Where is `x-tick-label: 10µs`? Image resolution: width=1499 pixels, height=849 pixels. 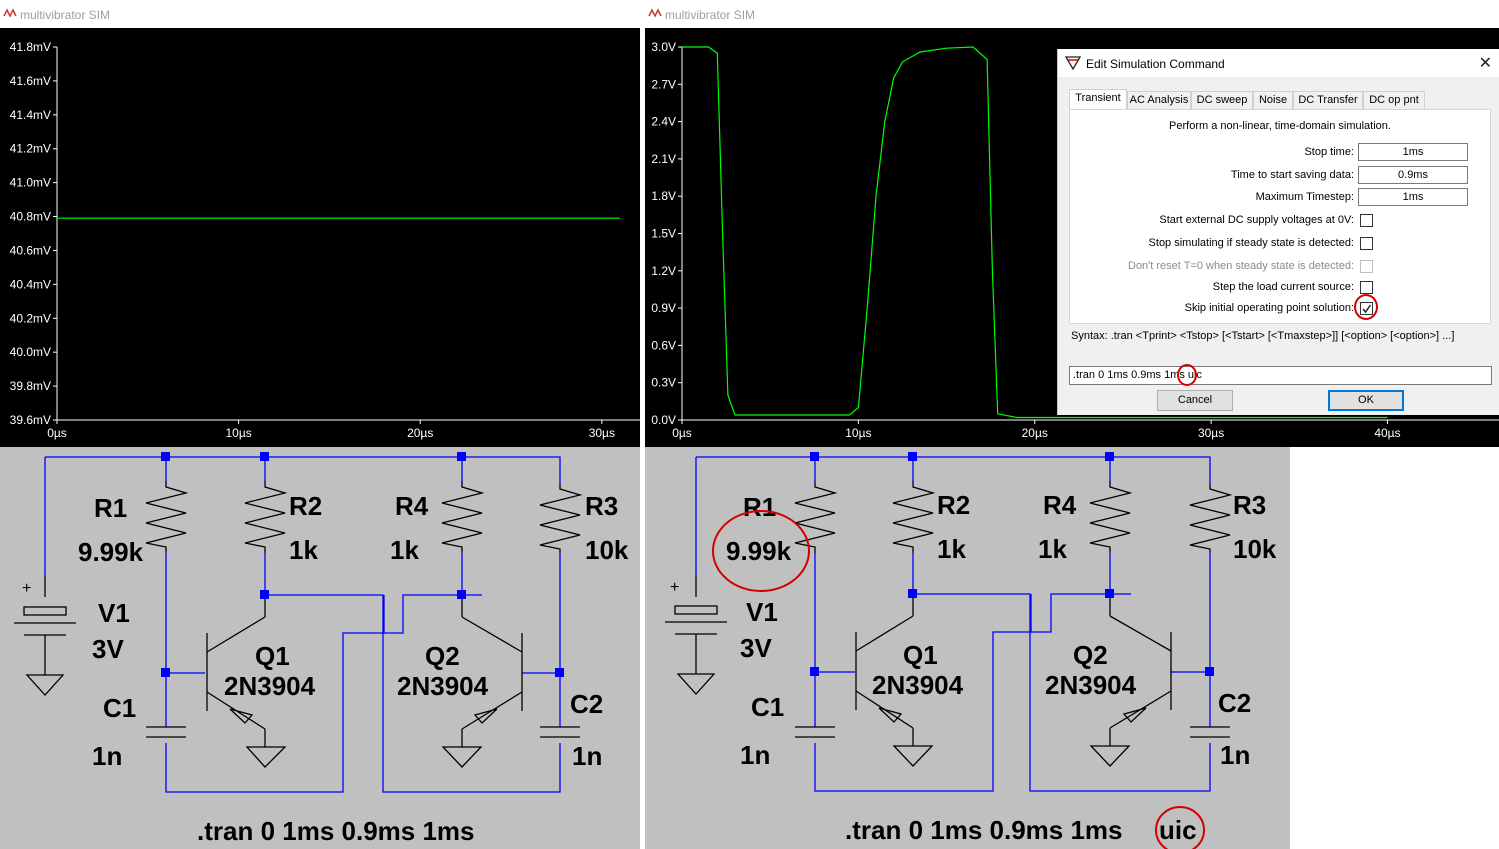
x-tick-label: 10µs is located at coordinates (858, 433).